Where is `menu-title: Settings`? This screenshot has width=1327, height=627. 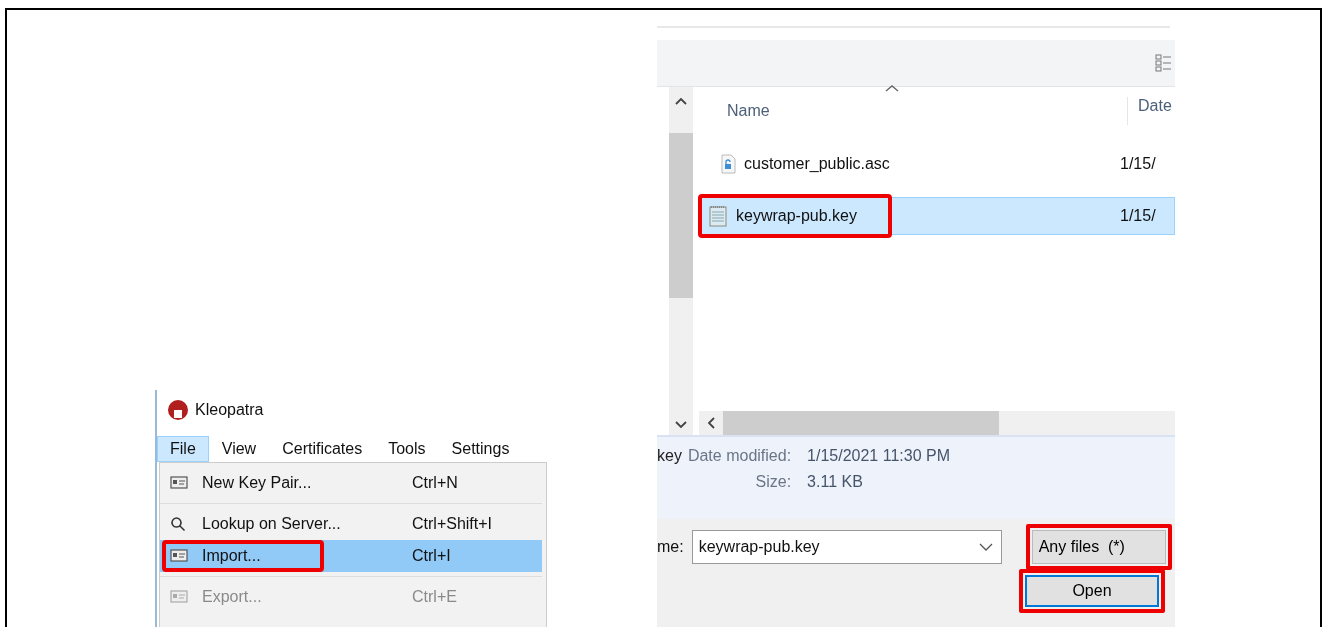 menu-title: Settings is located at coordinates (480, 449).